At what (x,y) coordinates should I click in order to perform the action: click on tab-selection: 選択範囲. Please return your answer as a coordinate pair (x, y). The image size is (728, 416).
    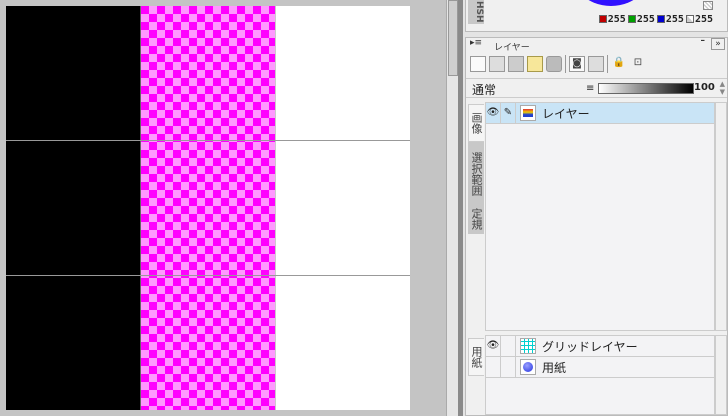
    Looking at the image, I should click on (476, 174).